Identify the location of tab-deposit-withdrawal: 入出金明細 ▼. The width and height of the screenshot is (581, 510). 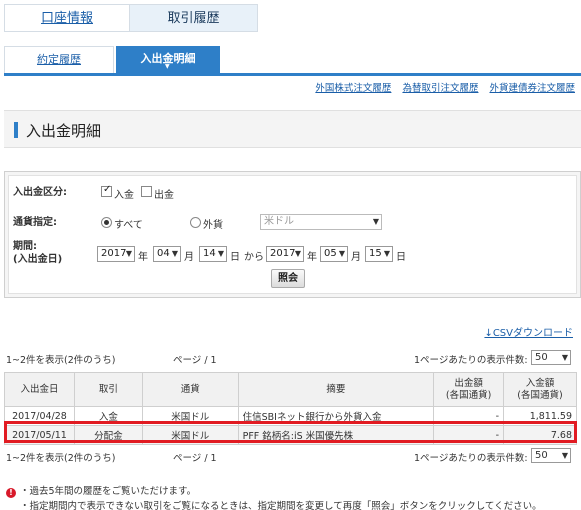
(168, 59).